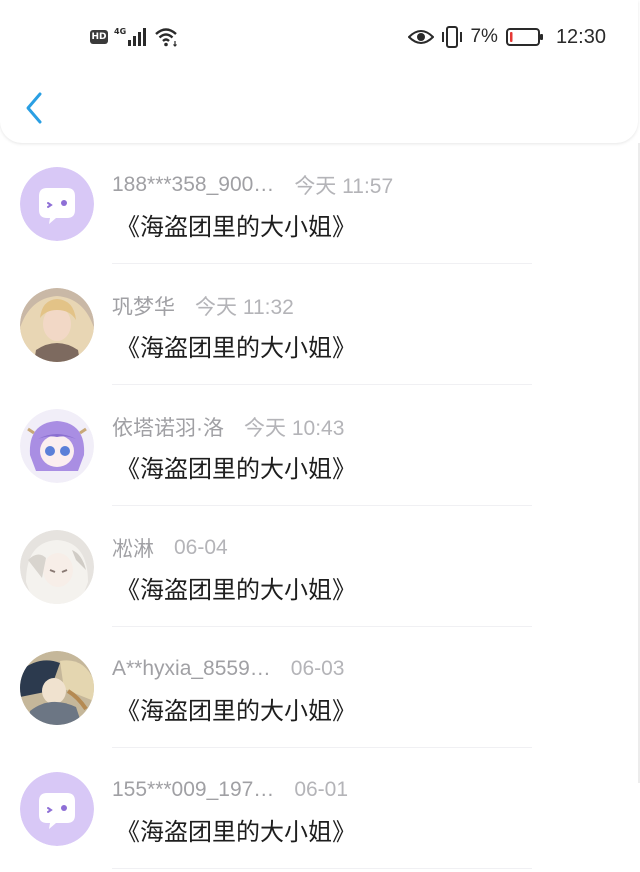  I want to click on wifi-icon, so click(166, 37).